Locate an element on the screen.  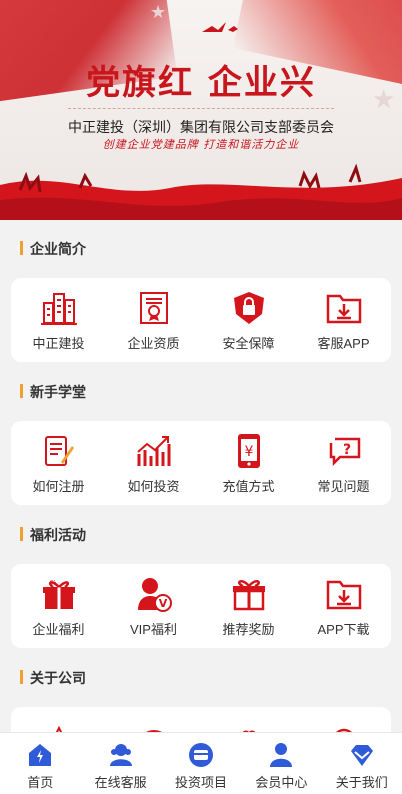
grid-item-security: 安全保障 is located at coordinates (248, 320).